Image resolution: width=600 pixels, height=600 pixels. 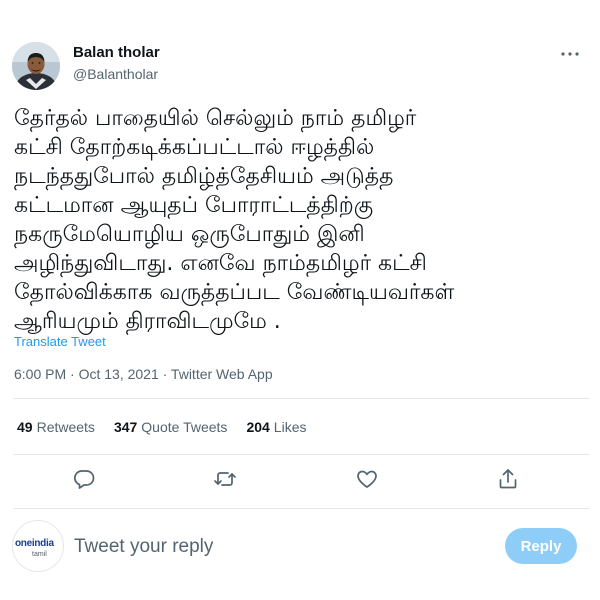 I want to click on author-avatar-image, so click(x=36, y=66).